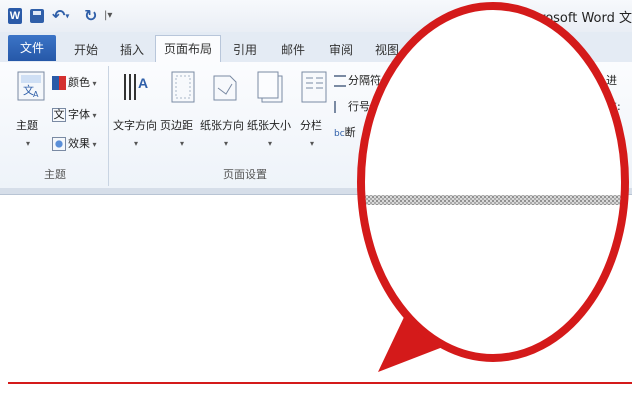  I want to click on effects-icon, so click(59, 144).